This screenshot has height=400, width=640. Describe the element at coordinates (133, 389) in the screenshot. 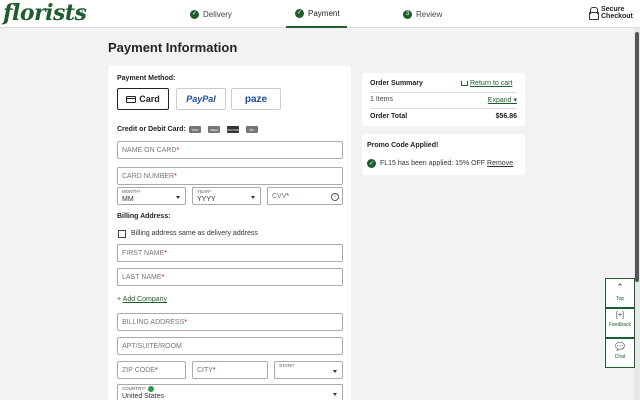

I see `field-label: COUNTRY` at that location.